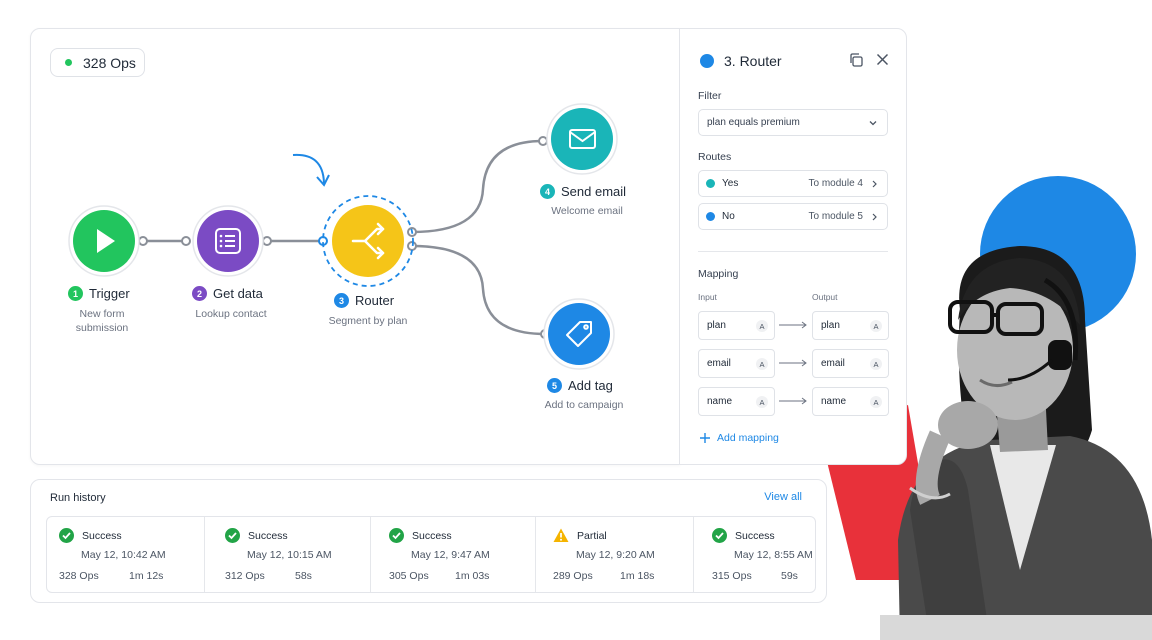  Describe the element at coordinates (368, 241) in the screenshot. I see `node-router` at that location.